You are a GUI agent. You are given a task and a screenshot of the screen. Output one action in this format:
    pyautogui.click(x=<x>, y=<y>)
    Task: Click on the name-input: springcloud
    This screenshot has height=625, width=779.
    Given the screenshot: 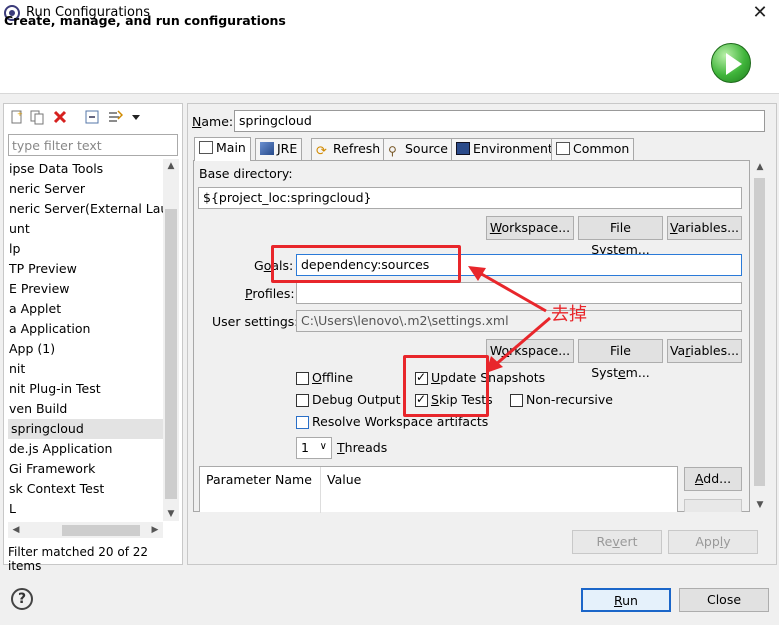 What is the action you would take?
    pyautogui.click(x=499, y=121)
    